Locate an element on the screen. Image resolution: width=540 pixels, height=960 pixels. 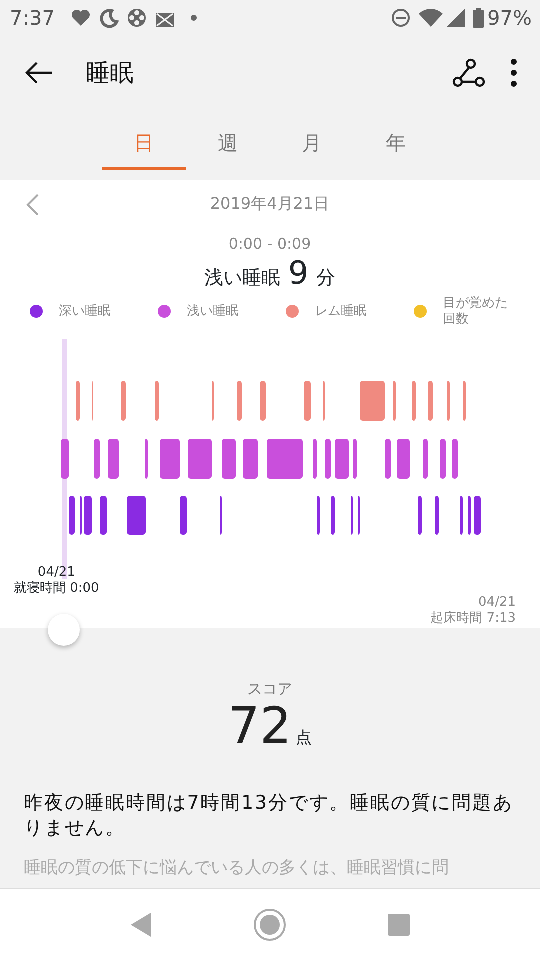
previous-day-button is located at coordinates (33, 205).